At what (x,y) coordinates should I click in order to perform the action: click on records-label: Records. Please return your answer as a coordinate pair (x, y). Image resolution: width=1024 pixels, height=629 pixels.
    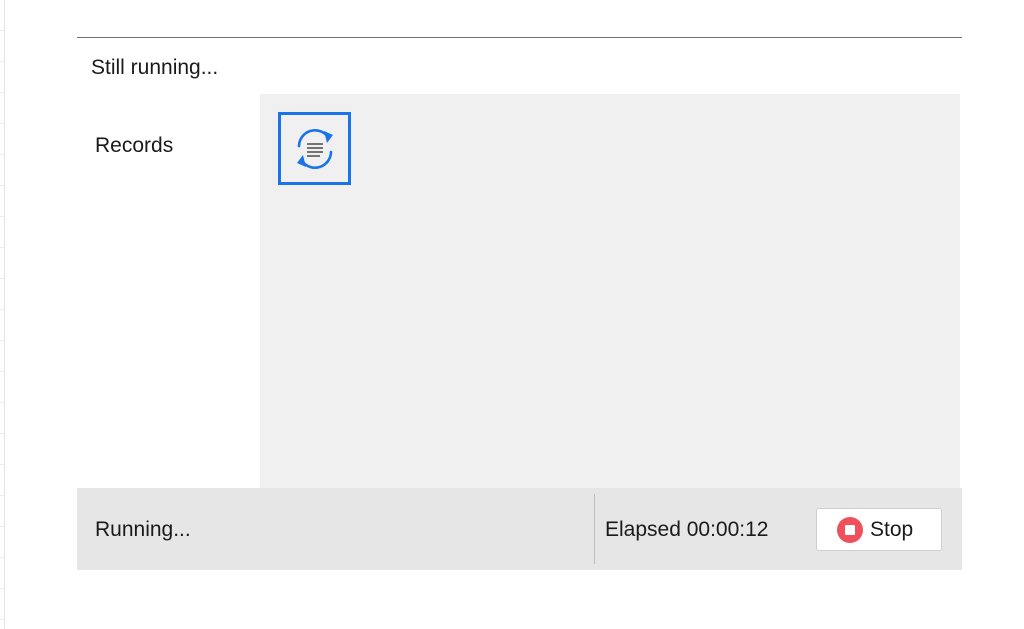
    Looking at the image, I should click on (134, 145).